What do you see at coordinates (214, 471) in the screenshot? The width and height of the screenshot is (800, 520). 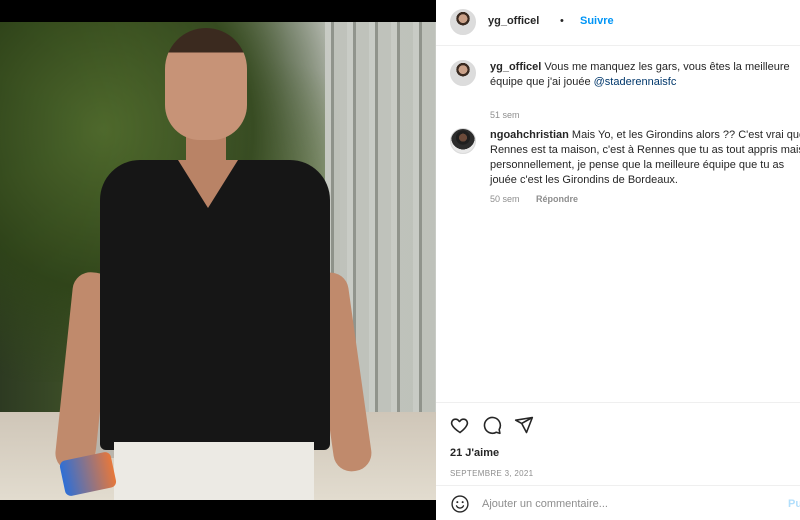 I see `person-shorts` at bounding box center [214, 471].